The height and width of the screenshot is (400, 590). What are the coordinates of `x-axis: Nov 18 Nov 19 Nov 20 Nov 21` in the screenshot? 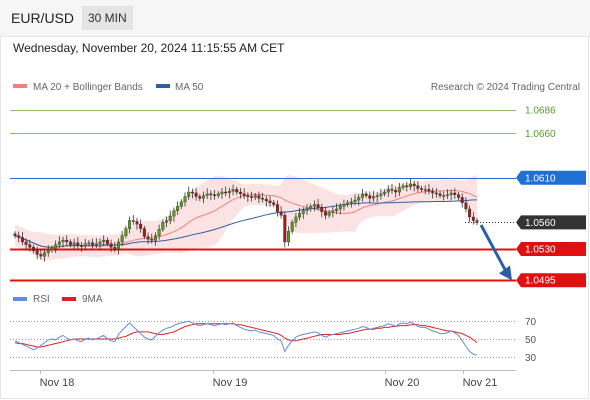 It's located at (268, 379).